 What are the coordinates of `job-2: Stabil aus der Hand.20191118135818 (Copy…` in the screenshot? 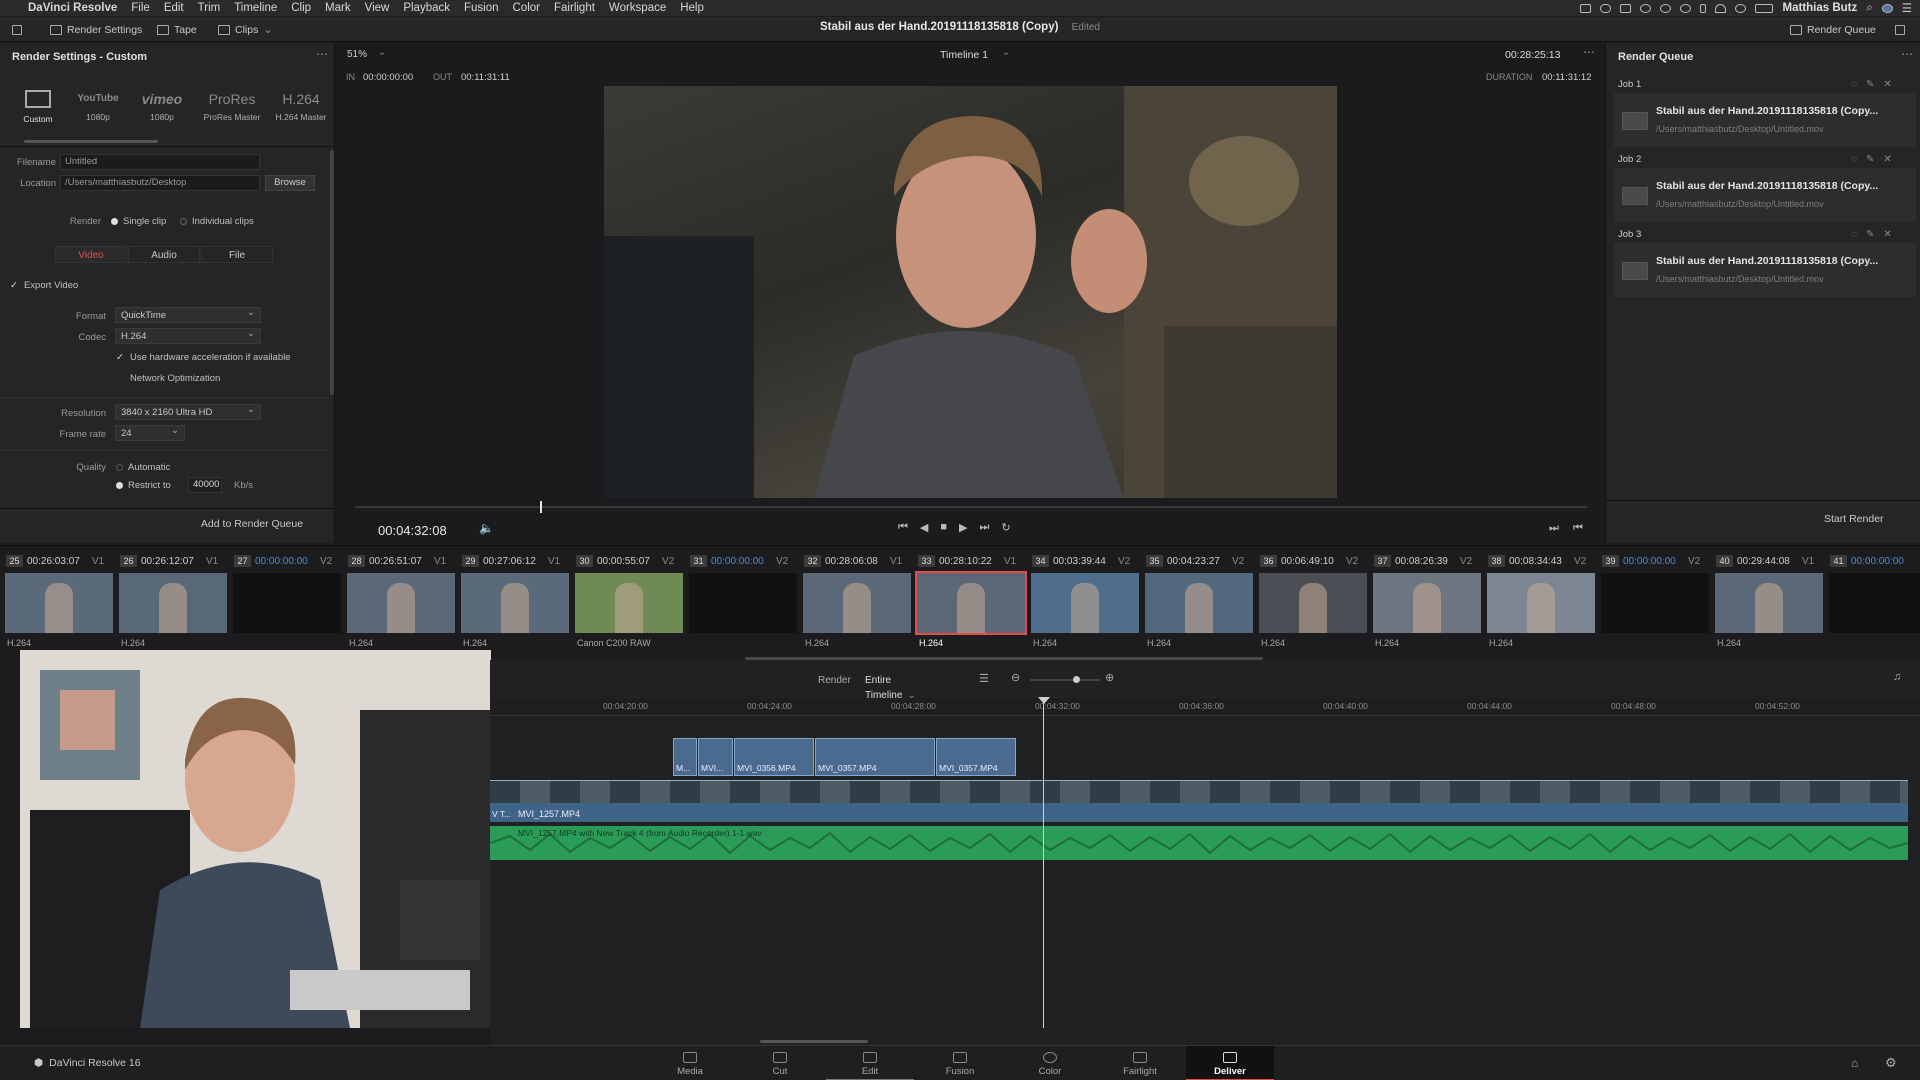 It's located at (1765, 195).